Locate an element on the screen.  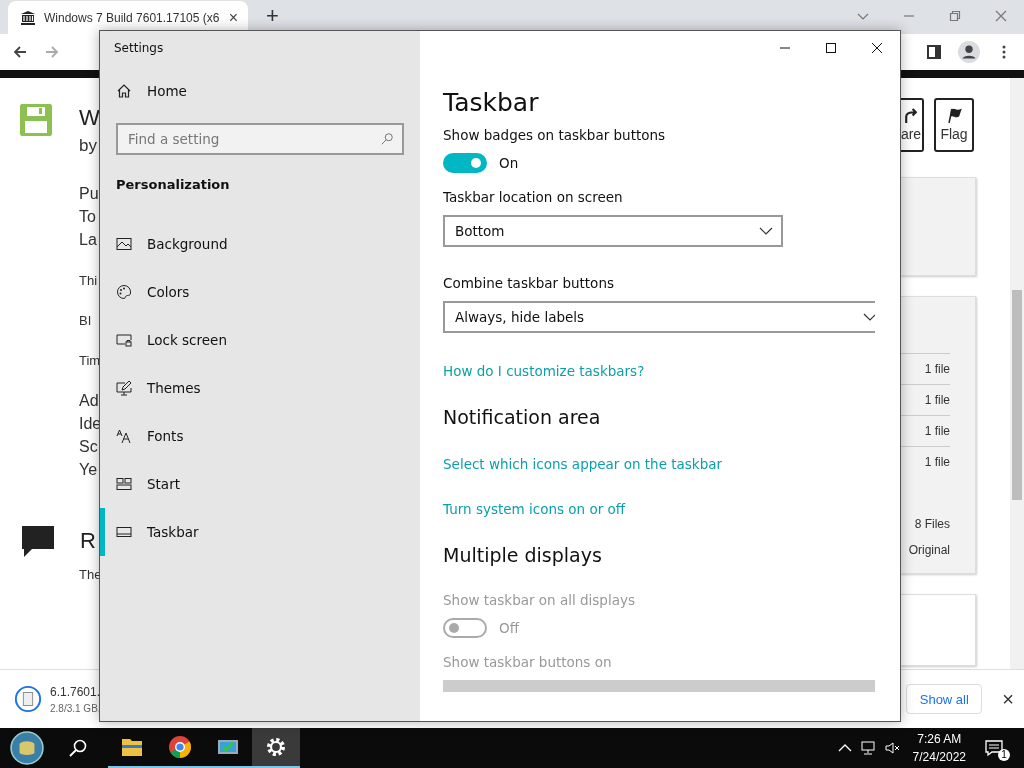
article-title: W is located at coordinates (89, 118).